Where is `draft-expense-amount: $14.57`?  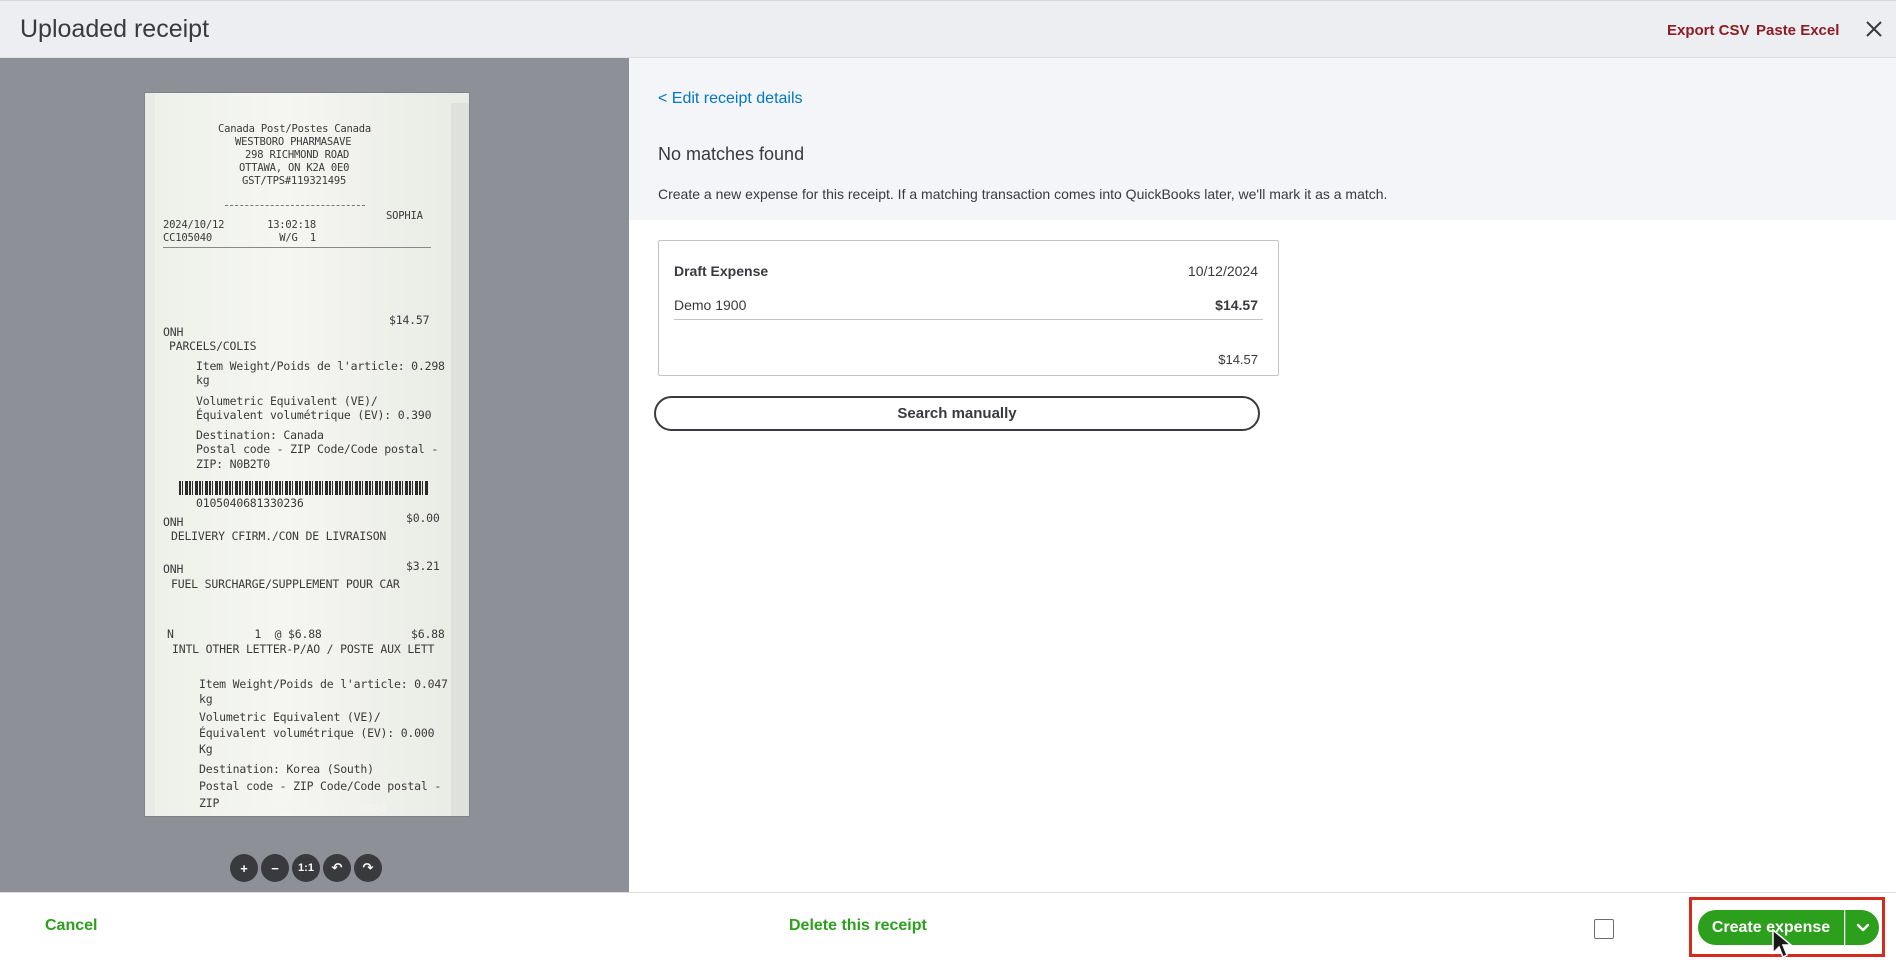
draft-expense-amount: $14.57 is located at coordinates (1236, 305).